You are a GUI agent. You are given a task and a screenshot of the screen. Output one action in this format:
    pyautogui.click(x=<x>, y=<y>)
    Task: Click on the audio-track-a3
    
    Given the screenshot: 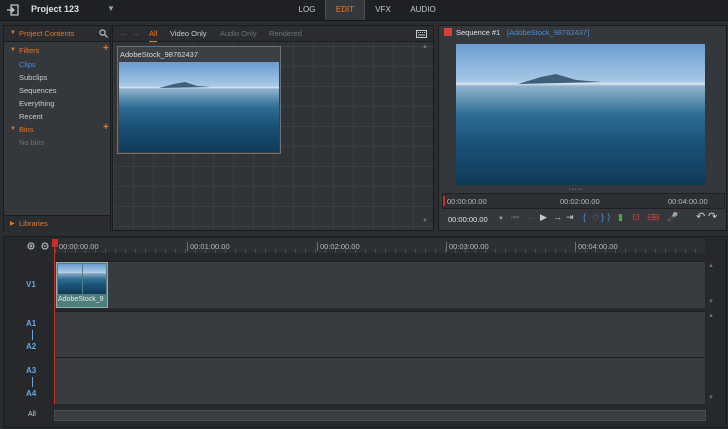 What is the action you would take?
    pyautogui.click(x=380, y=380)
    